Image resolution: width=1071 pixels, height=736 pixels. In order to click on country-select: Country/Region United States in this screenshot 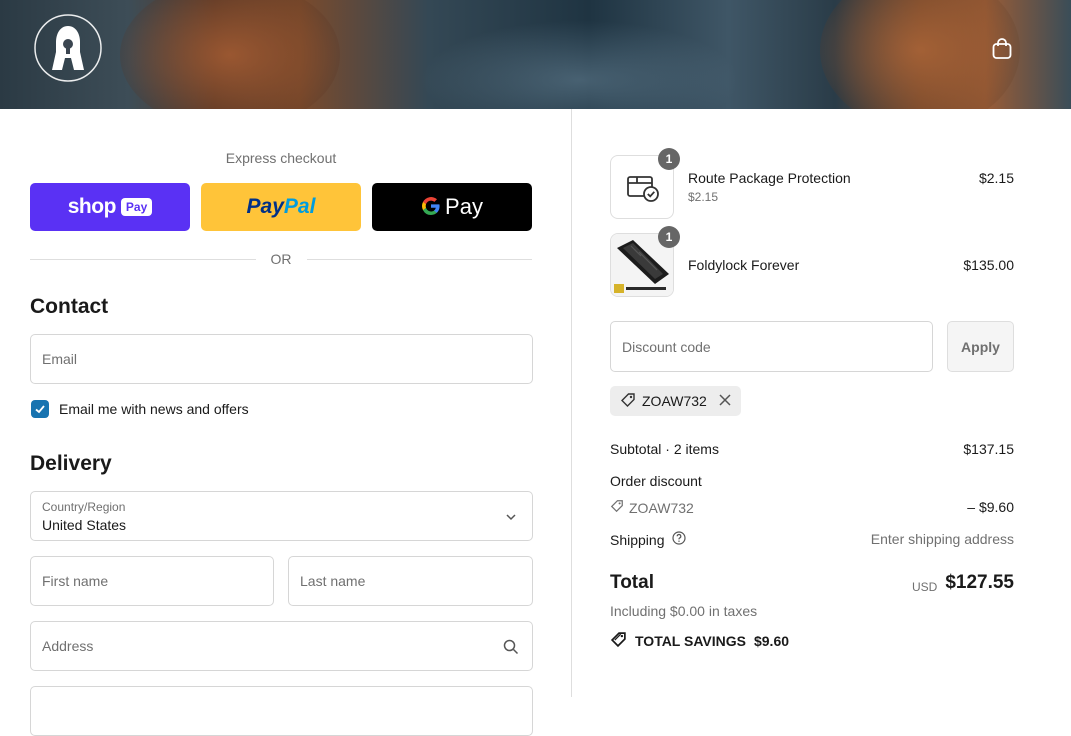, I will do `click(281, 516)`.